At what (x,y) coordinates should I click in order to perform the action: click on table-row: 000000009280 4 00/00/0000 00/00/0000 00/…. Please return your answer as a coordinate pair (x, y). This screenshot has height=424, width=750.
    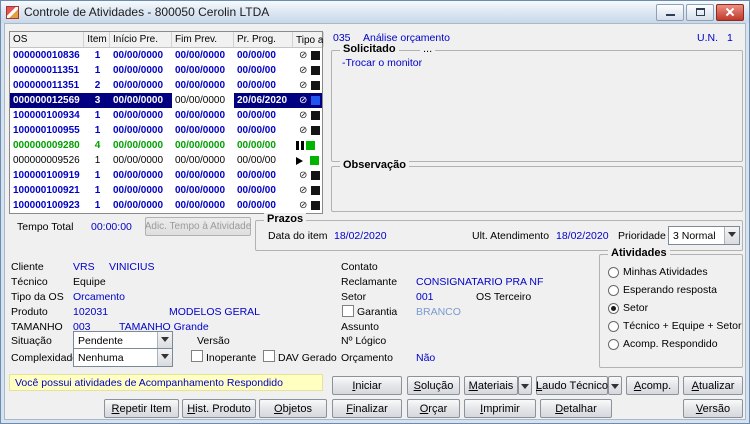
    Looking at the image, I should click on (166, 145).